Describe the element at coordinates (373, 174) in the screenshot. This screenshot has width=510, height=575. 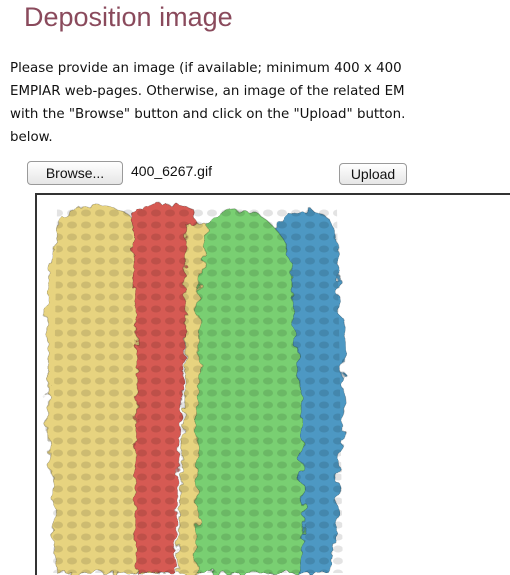
I see `upload-button: Upload` at that location.